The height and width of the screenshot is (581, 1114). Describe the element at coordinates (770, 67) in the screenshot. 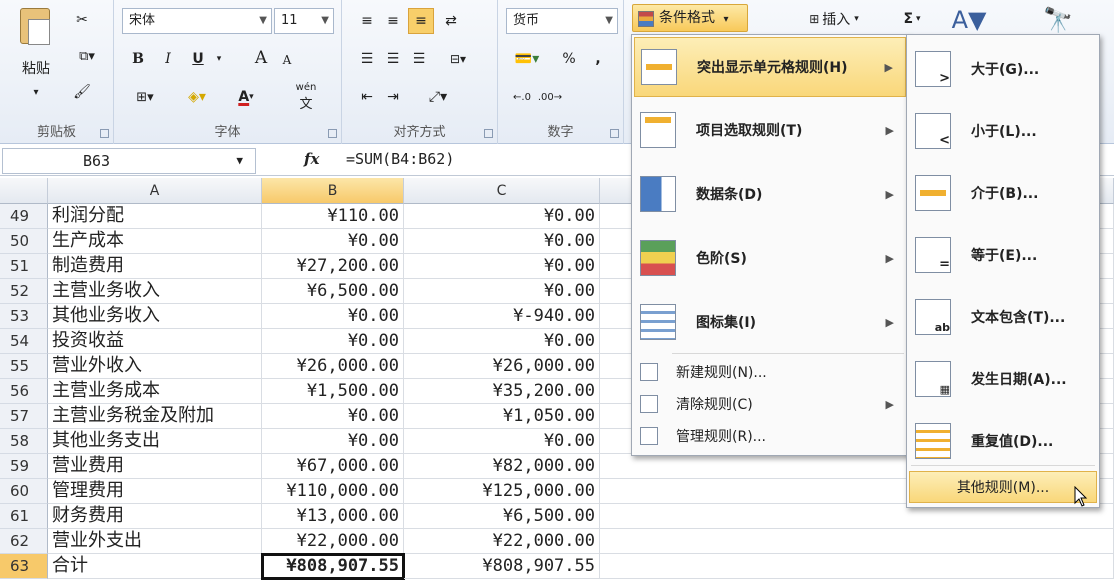

I see `menu-item-highlight-rules: 突出显示单元格规则(H) ▶` at that location.